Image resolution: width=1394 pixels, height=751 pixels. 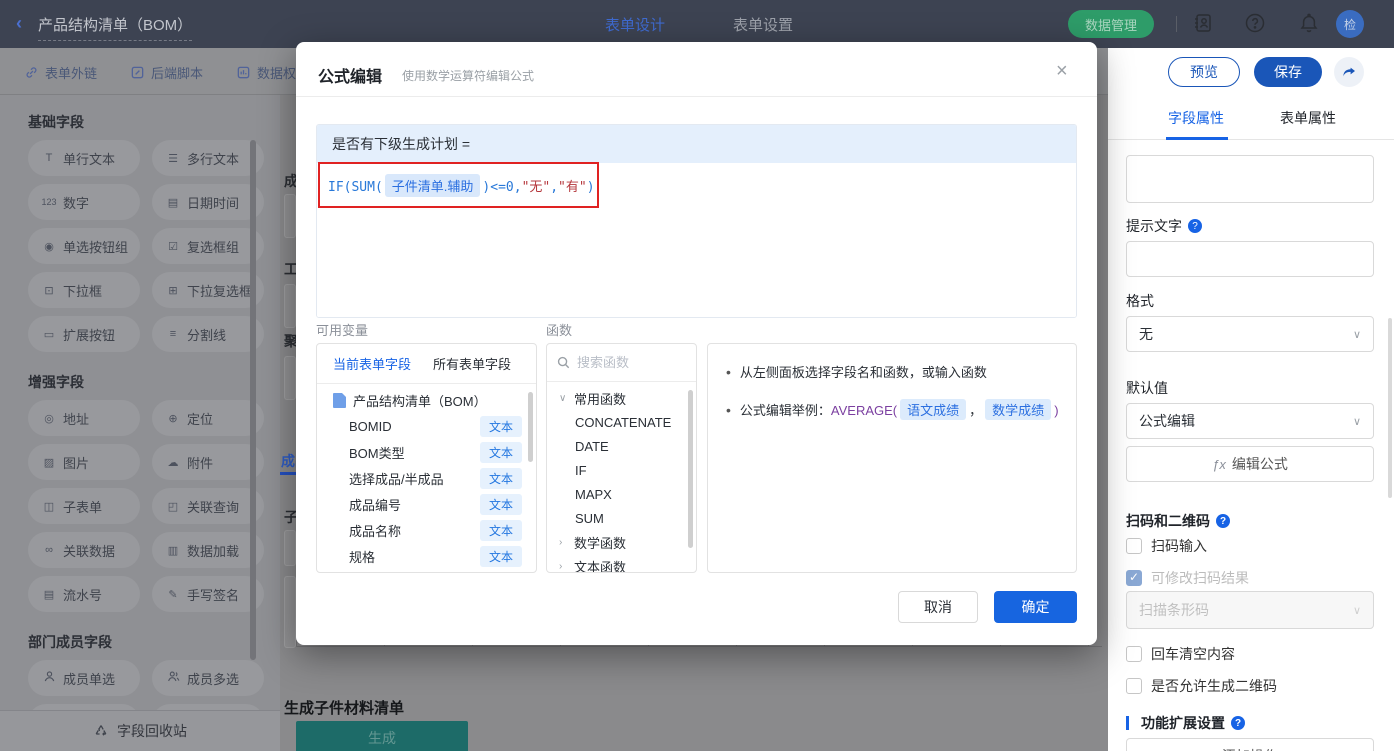 I want to click on function-group-common: ∨ 常用函数, so click(x=621, y=398).